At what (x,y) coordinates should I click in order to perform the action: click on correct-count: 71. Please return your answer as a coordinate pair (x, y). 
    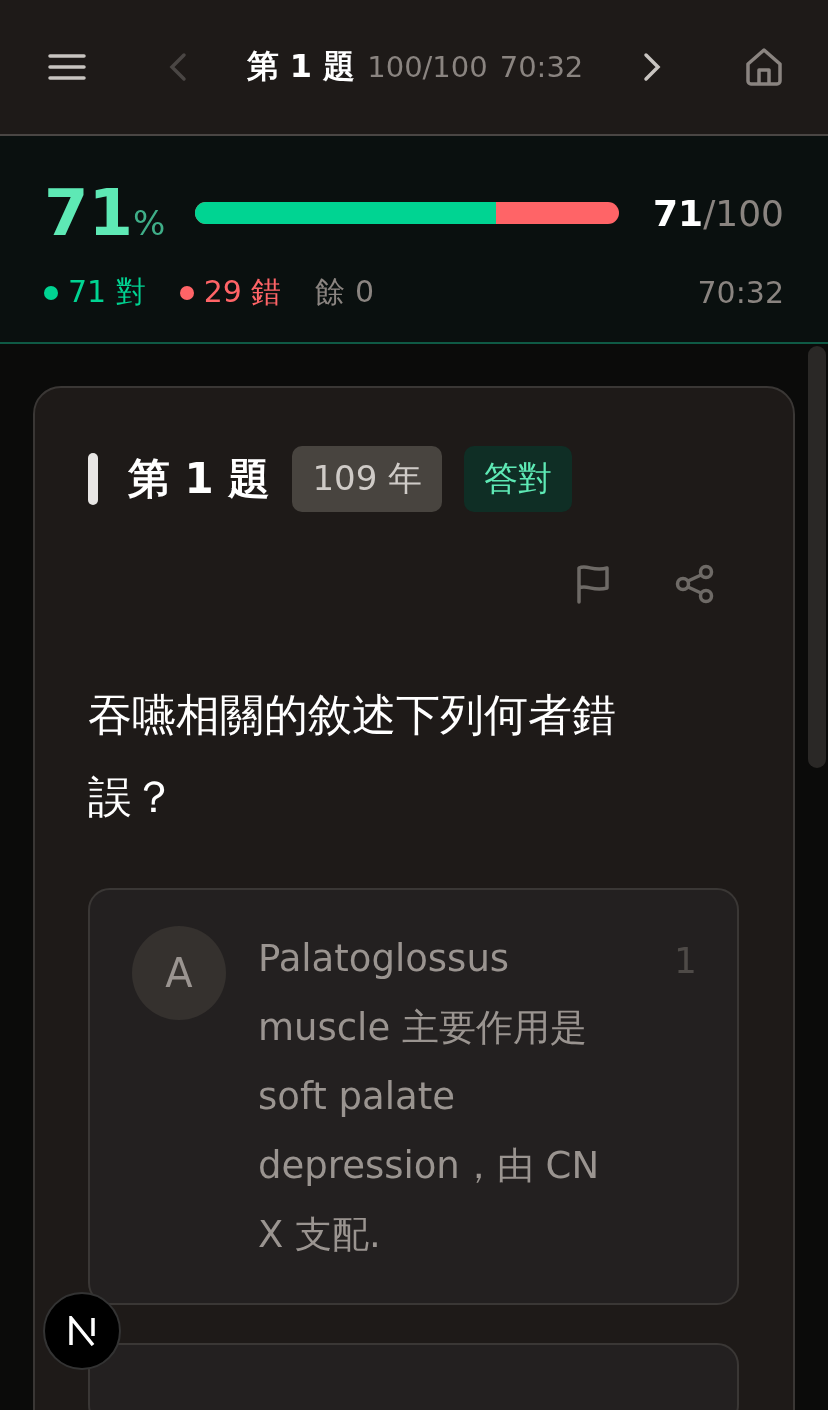
    Looking at the image, I should click on (678, 213).